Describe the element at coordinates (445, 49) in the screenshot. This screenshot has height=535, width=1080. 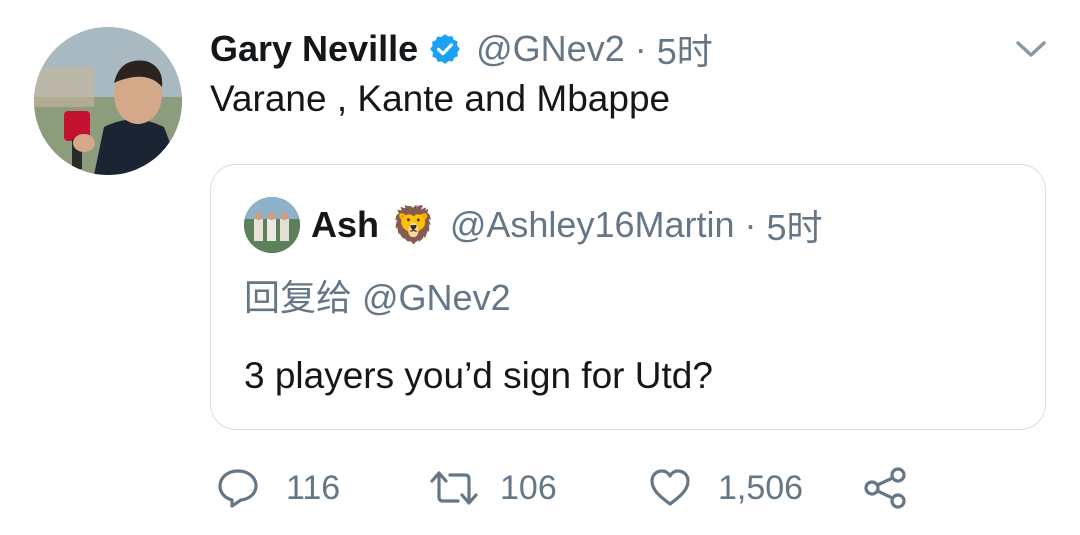
I see `verified-badge-icon` at that location.